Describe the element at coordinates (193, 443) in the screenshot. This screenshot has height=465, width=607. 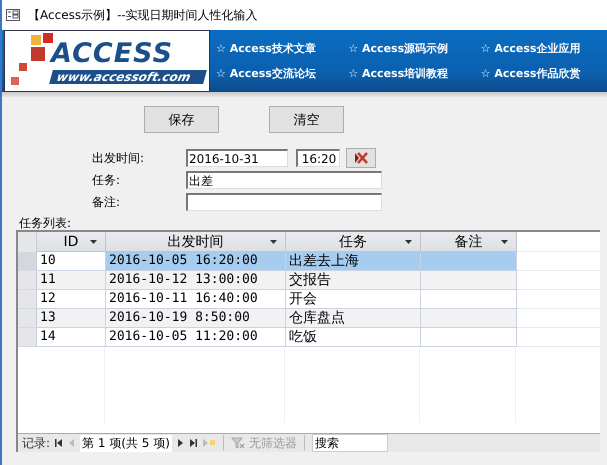
I see `last-record-icon` at that location.